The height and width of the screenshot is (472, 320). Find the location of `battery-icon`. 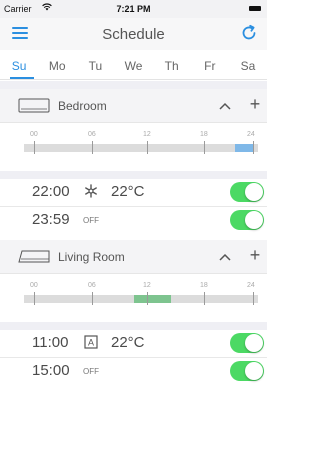

battery-icon is located at coordinates (255, 8).